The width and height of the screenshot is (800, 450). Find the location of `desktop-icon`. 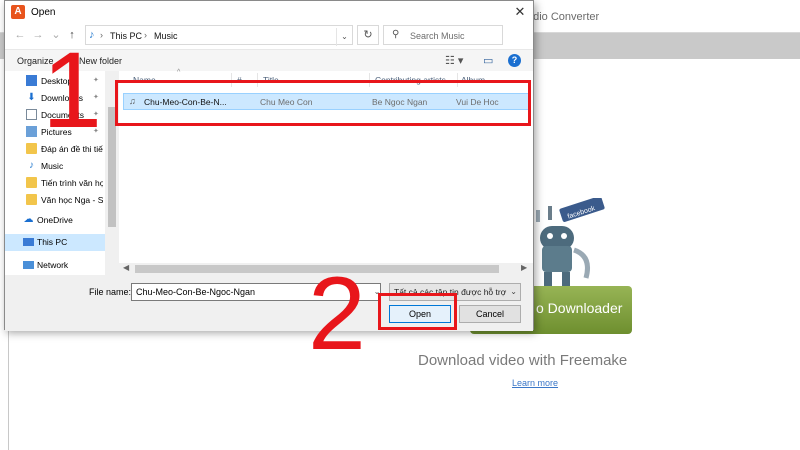

desktop-icon is located at coordinates (31, 80).